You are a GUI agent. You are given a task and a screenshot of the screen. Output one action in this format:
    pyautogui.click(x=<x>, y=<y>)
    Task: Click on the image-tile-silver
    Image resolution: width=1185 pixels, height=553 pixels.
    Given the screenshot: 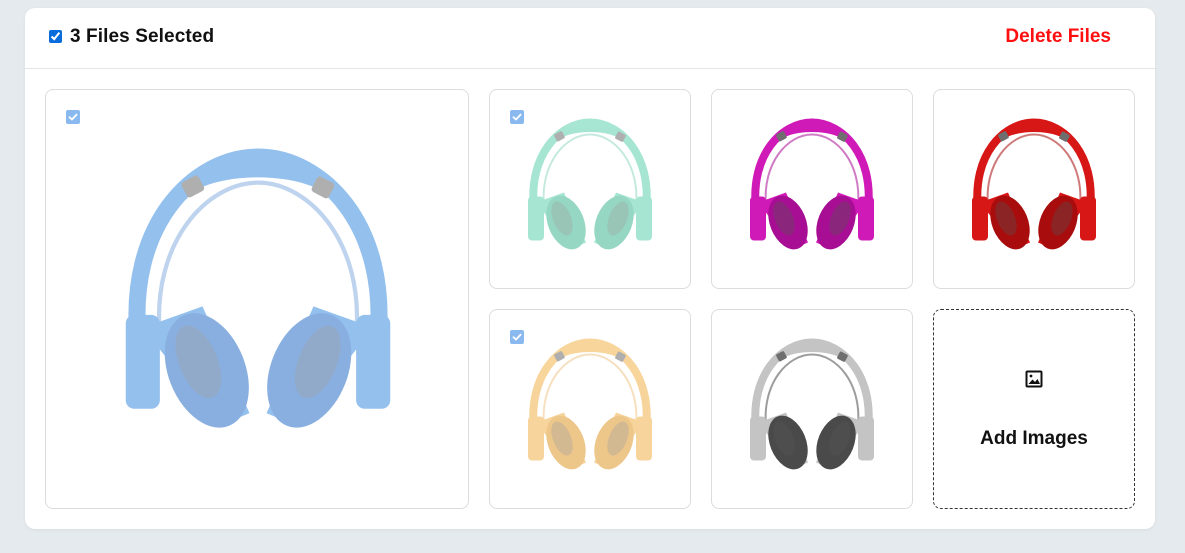 What is the action you would take?
    pyautogui.click(x=812, y=409)
    